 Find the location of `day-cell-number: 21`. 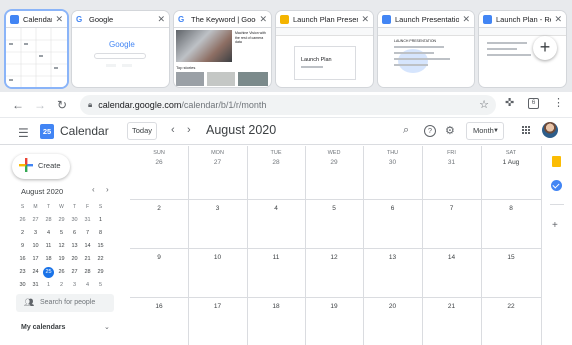

day-cell-number: 21 is located at coordinates (451, 306).